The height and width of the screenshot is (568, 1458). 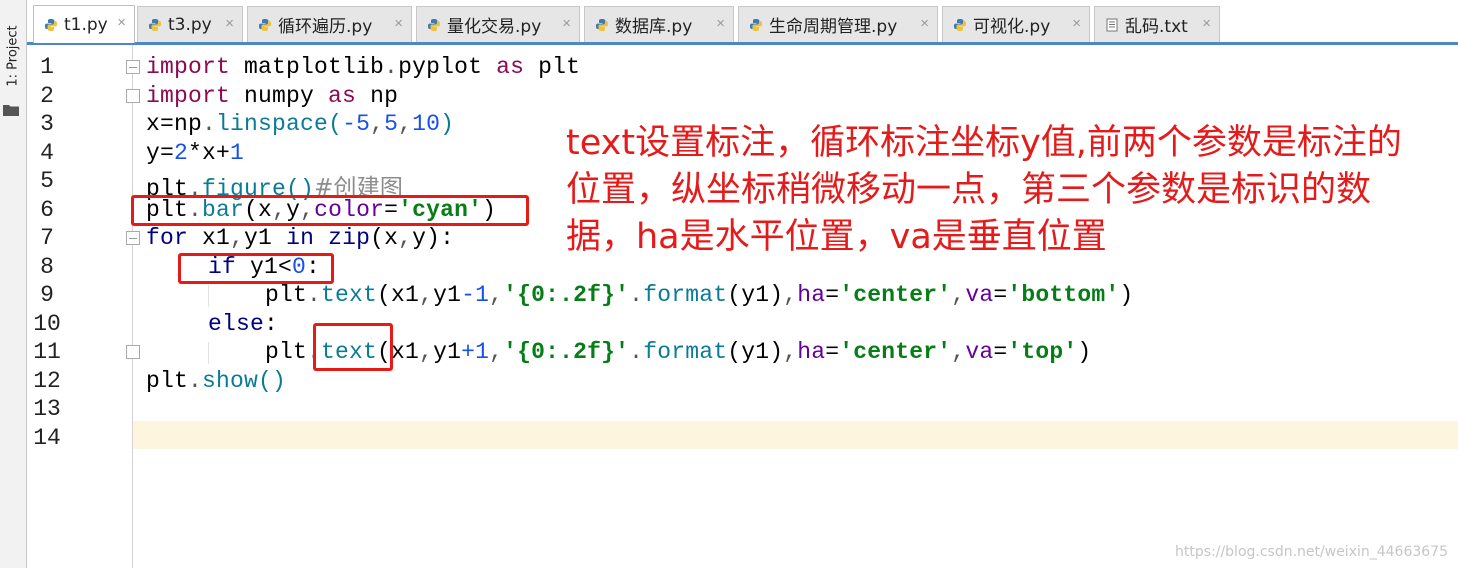 I want to click on folder-icon, so click(x=11, y=110).